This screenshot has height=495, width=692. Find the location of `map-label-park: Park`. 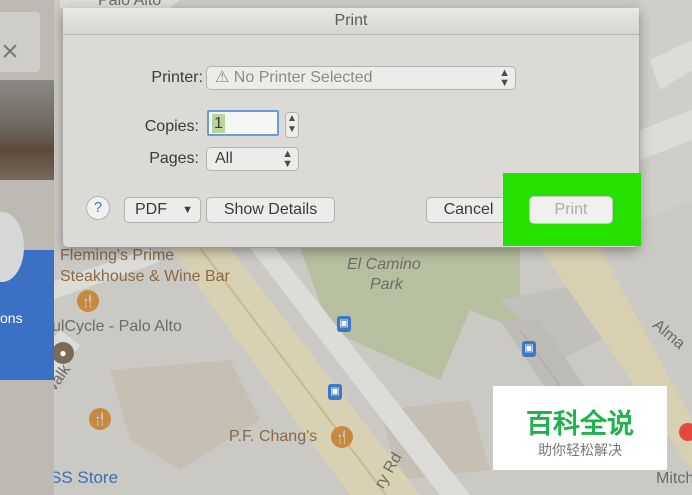

map-label-park: Park is located at coordinates (386, 284).